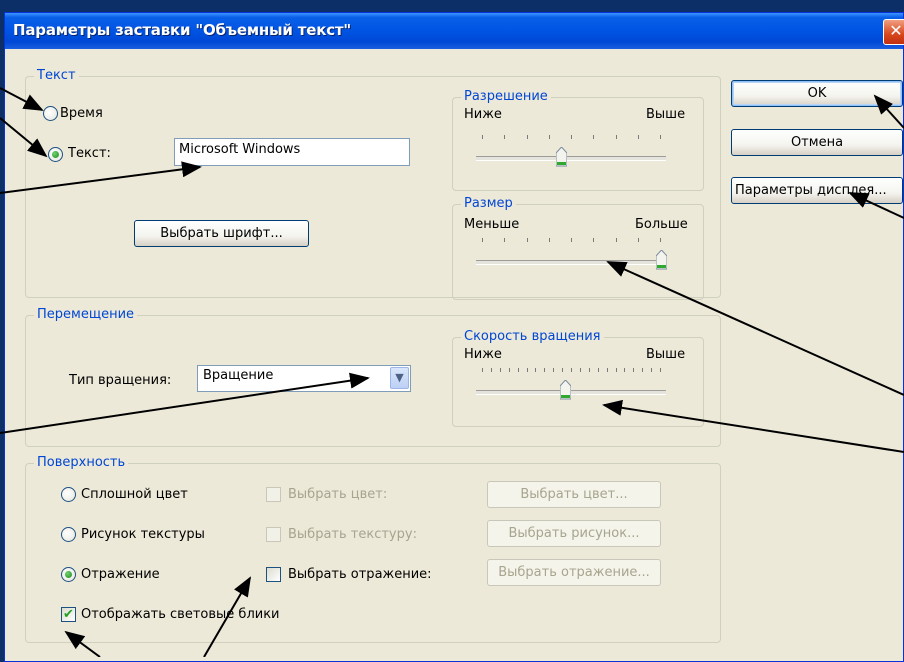 This screenshot has width=904, height=662. I want to click on resolution-slider-track, so click(571, 158).